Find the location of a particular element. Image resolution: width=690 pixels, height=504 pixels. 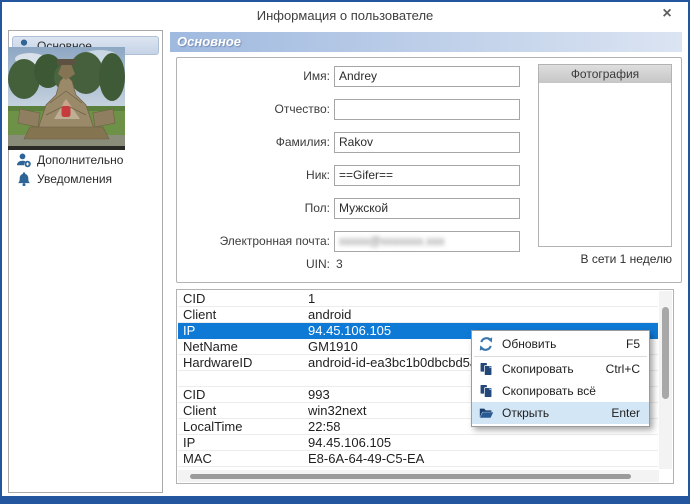

horizontal-scrollbar-thumb is located at coordinates (410, 476).